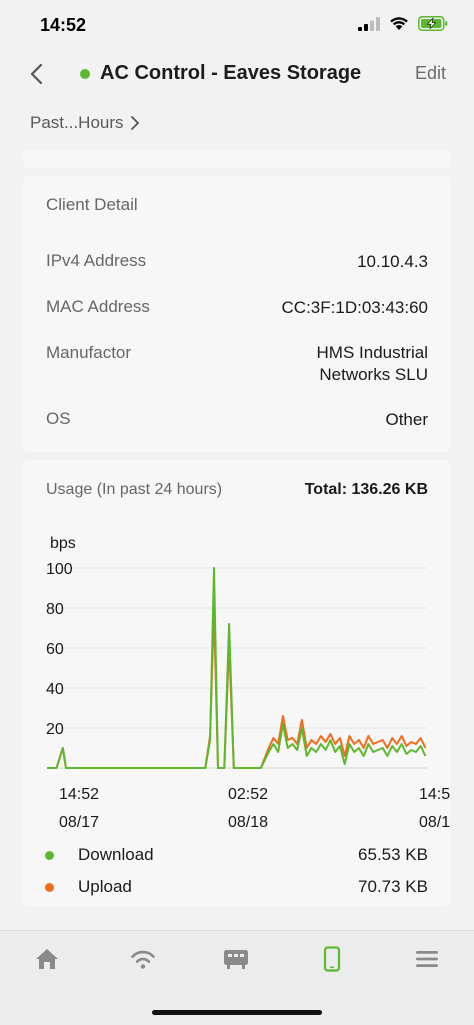  I want to click on x-tick-date-1: 08/18, so click(248, 822).